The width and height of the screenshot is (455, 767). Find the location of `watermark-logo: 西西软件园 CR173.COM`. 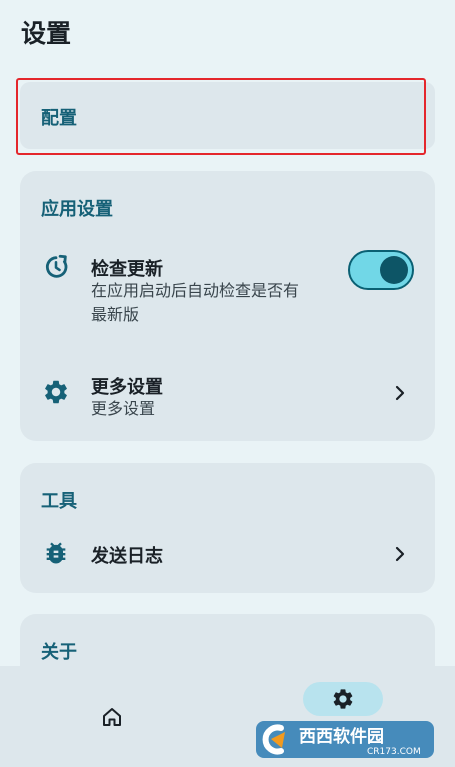

watermark-logo: 西西软件园 CR173.COM is located at coordinates (345, 739).